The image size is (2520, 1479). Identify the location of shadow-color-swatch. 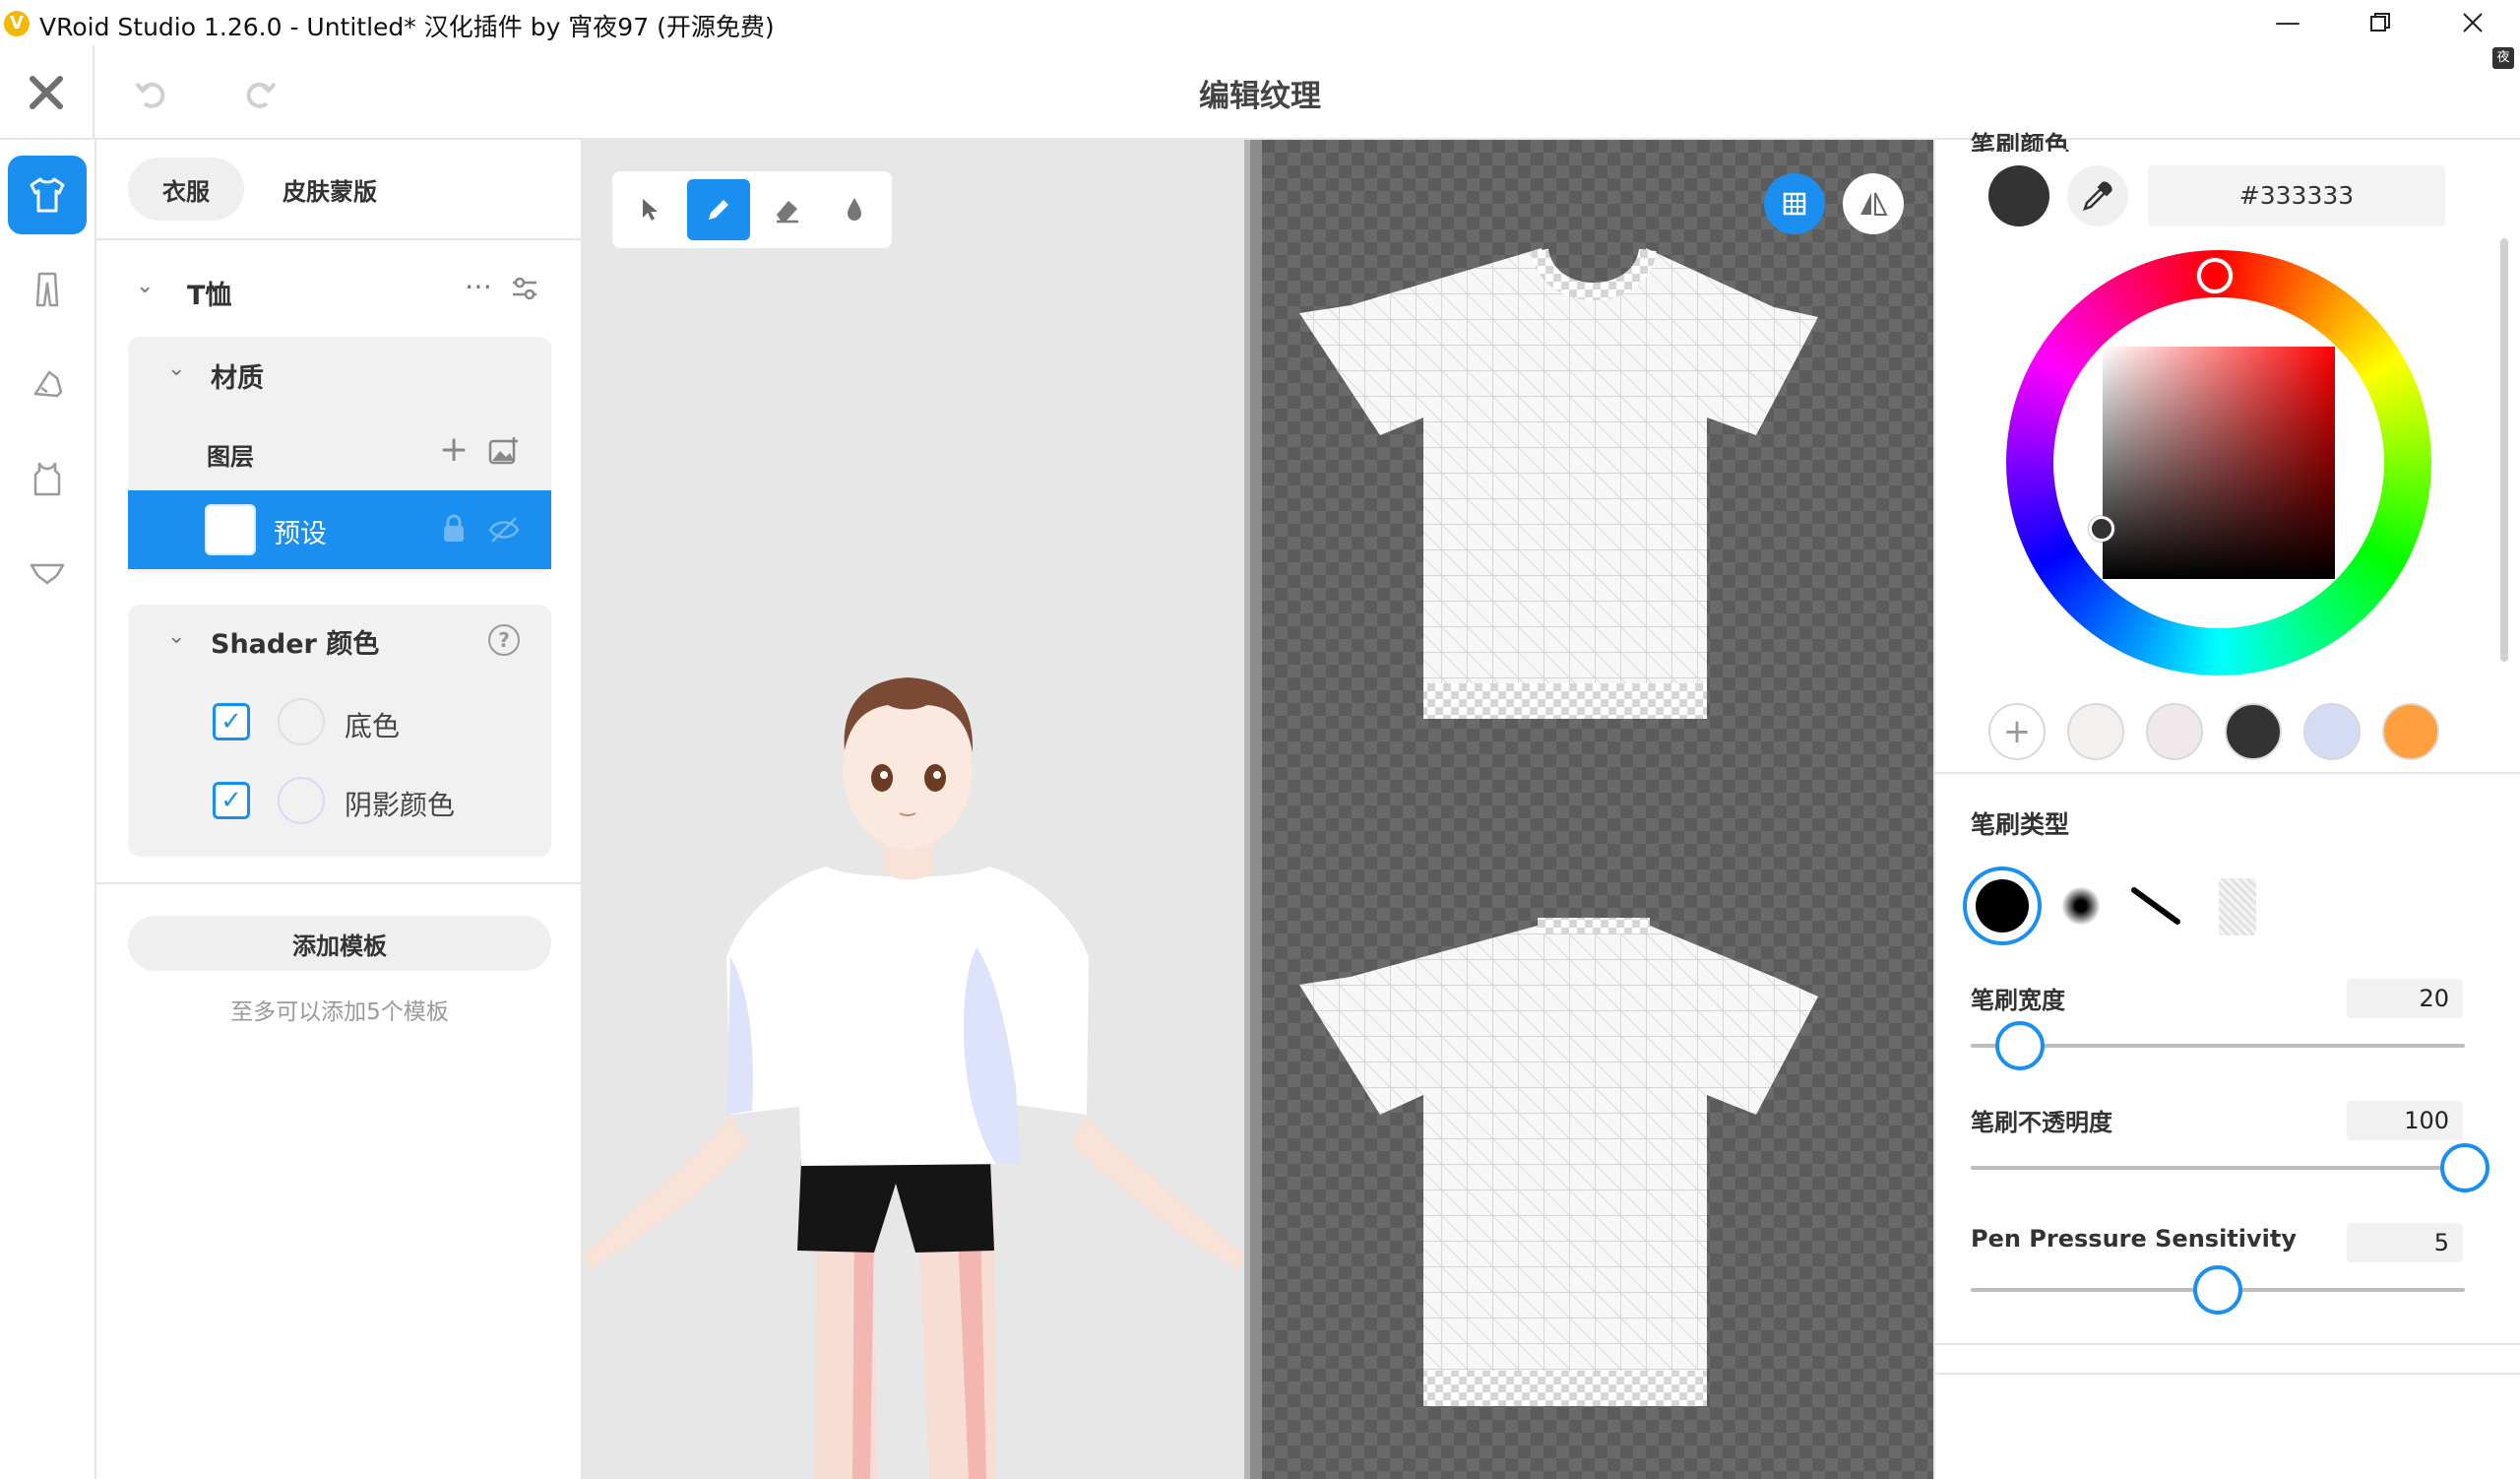
(301, 801).